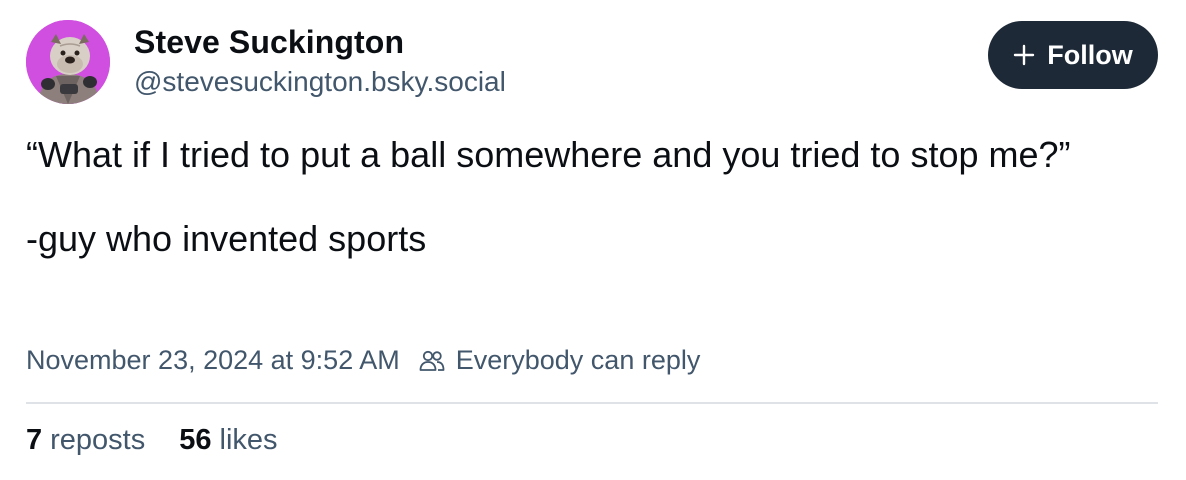 This screenshot has width=1186, height=480. I want to click on reposts-count: 7, so click(34, 440).